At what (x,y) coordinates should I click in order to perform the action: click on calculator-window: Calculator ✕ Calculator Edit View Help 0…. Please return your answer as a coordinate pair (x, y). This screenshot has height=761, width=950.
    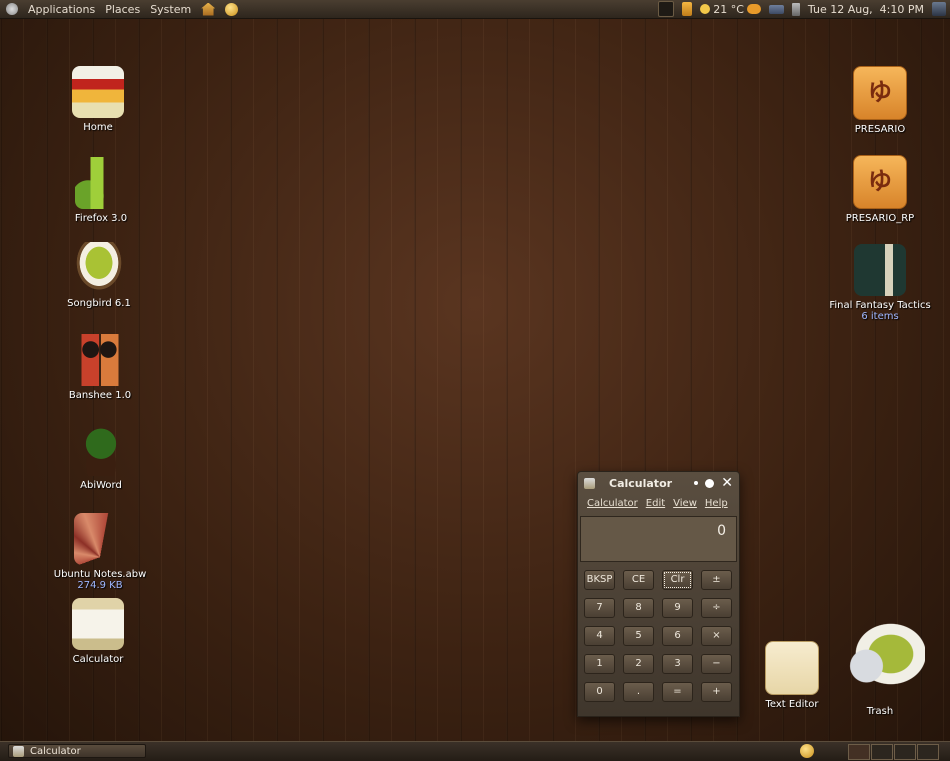
    Looking at the image, I should click on (658, 594).